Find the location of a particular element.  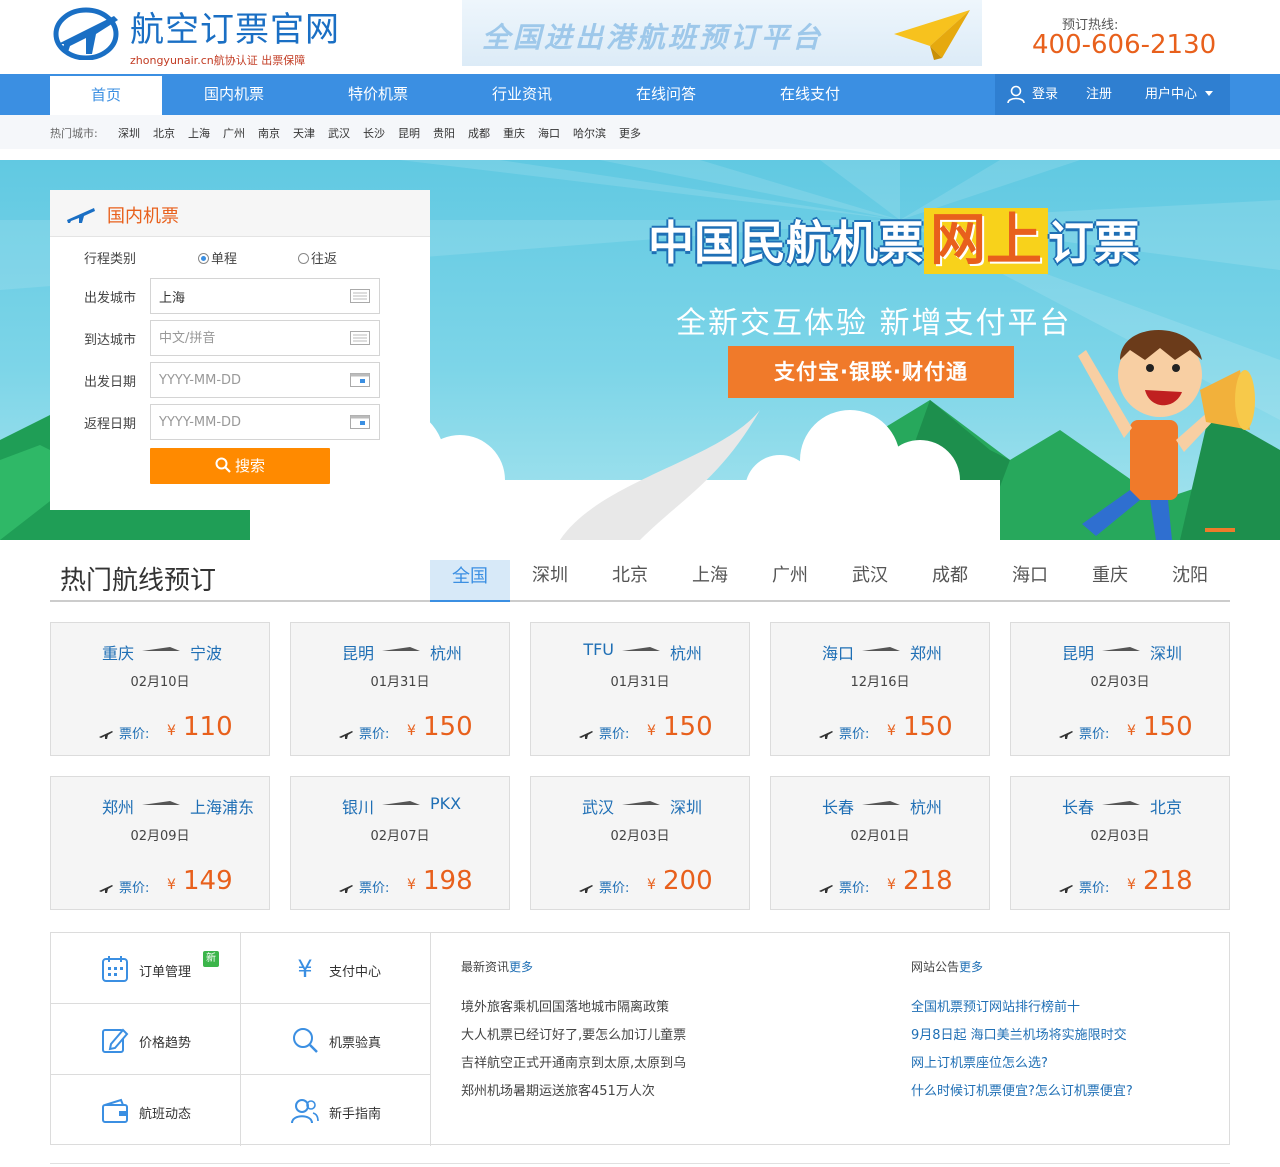

route-tab-chengdu: 成都 is located at coordinates (950, 581).